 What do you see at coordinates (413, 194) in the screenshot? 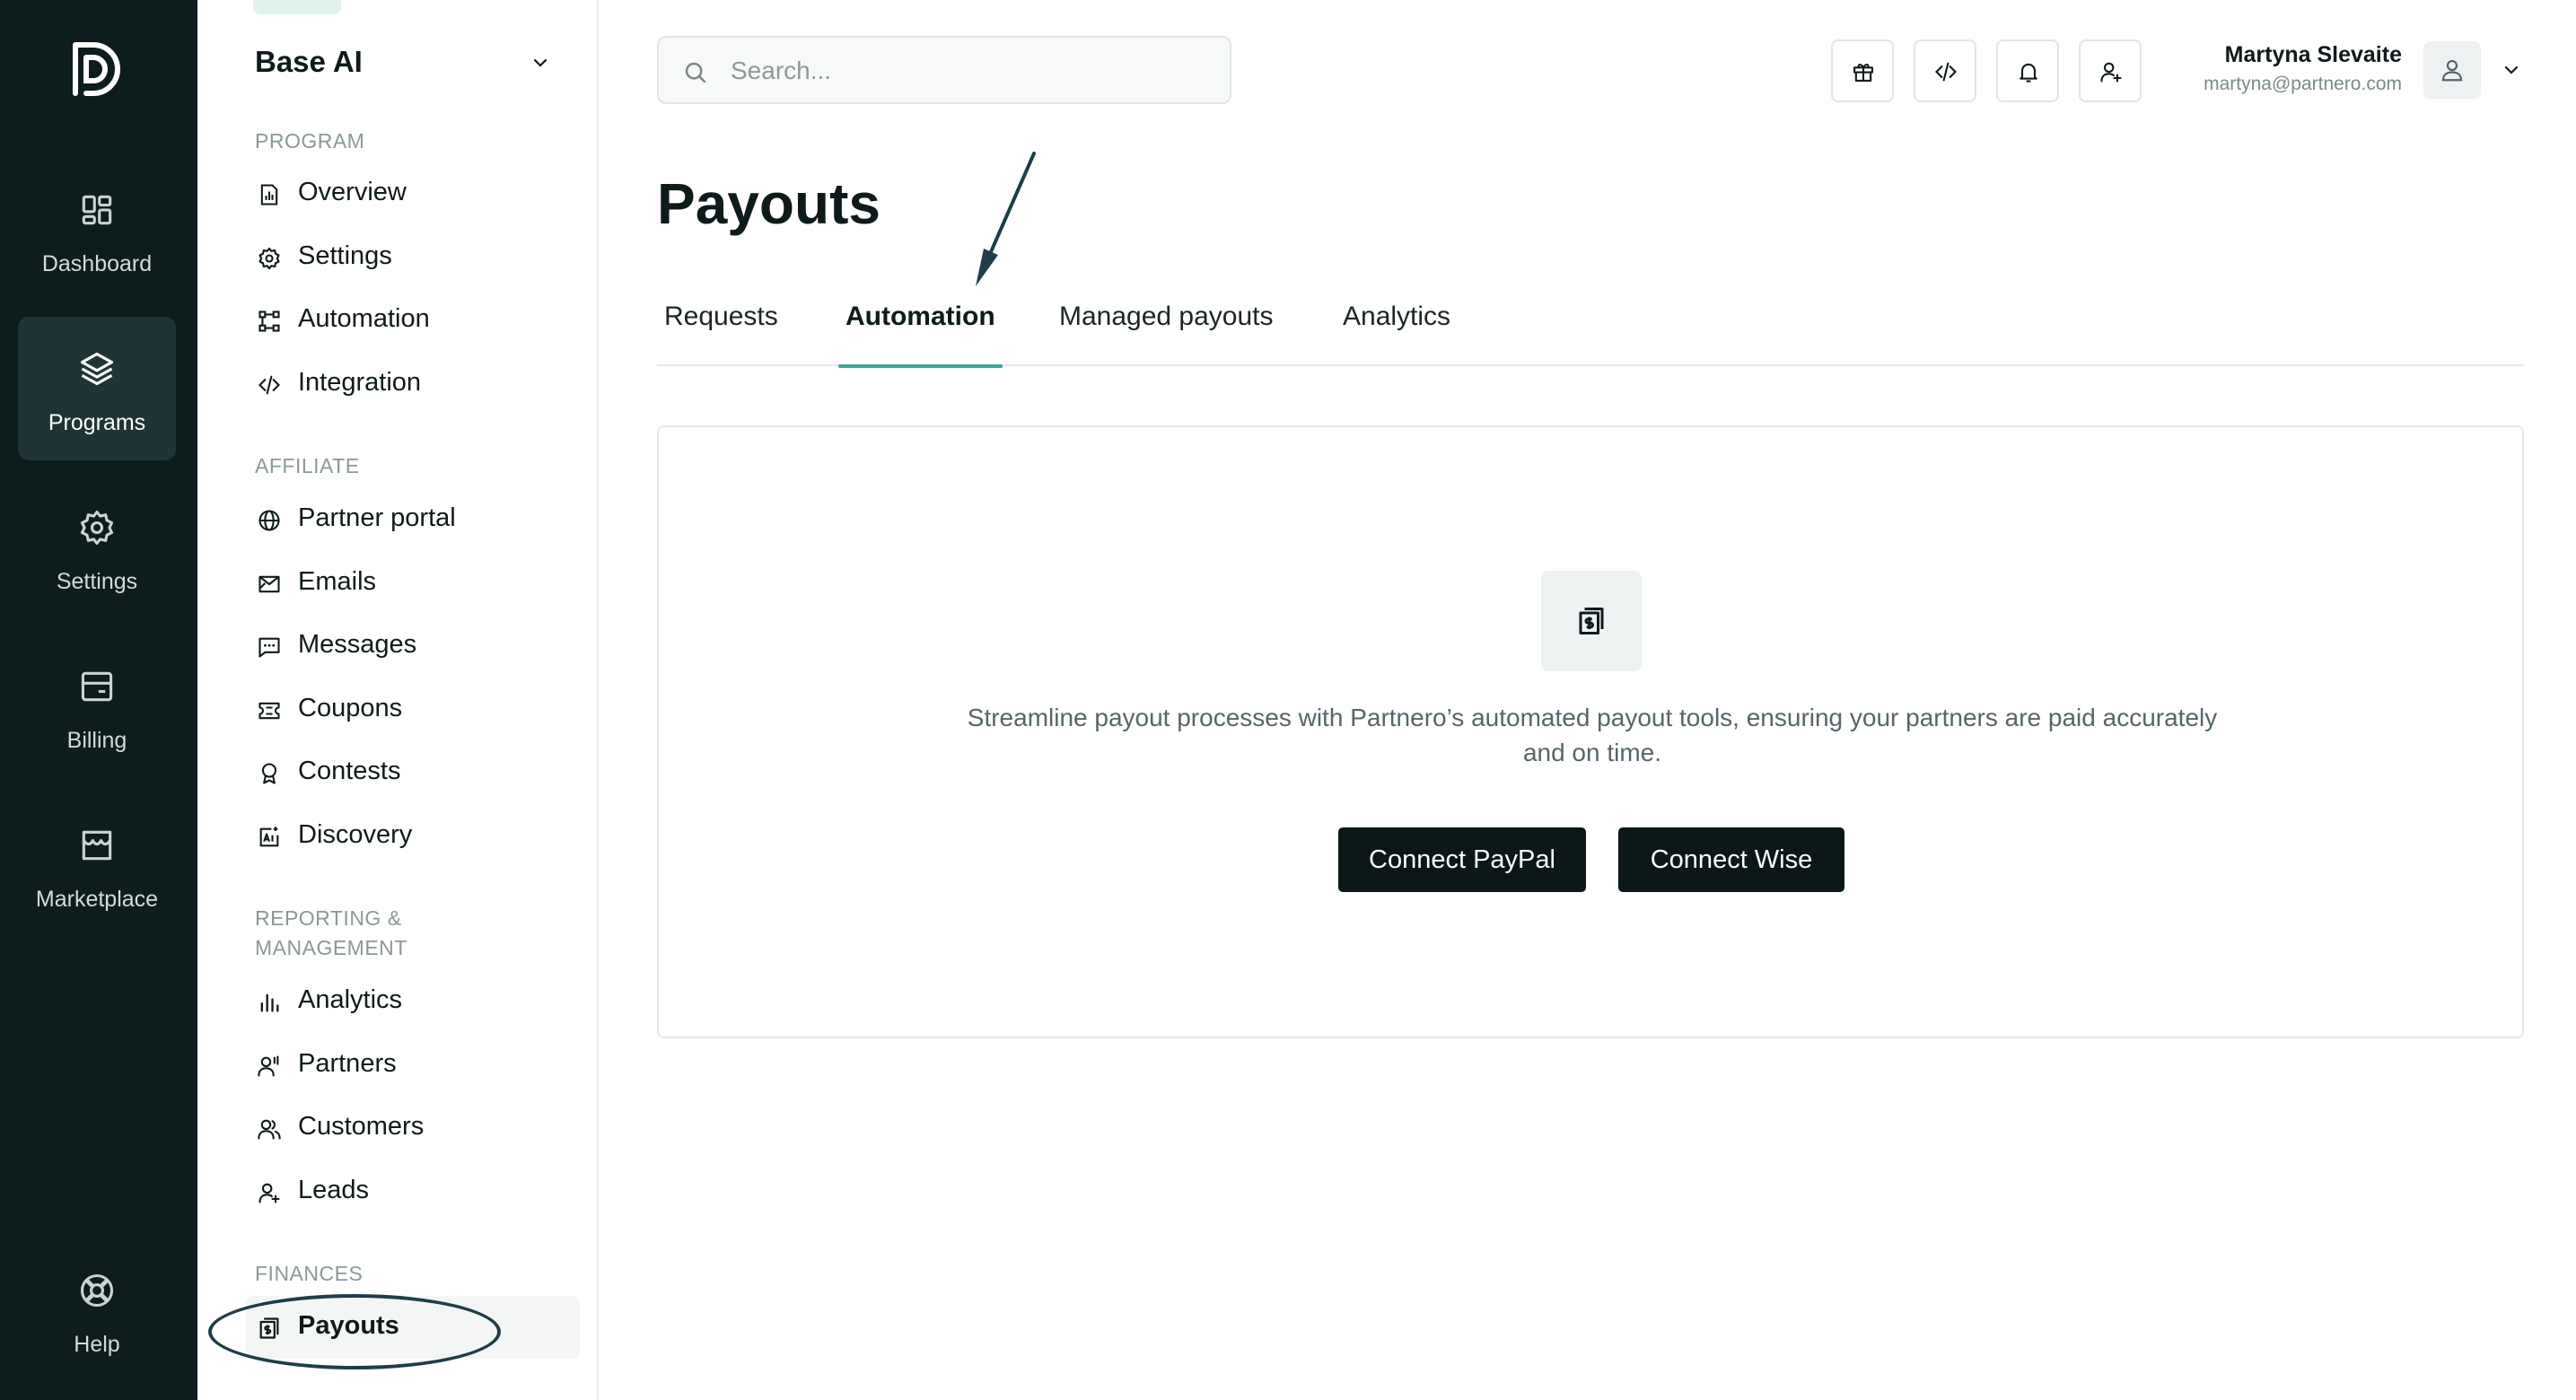
I see `sidebar-item-overview: Overview` at bounding box center [413, 194].